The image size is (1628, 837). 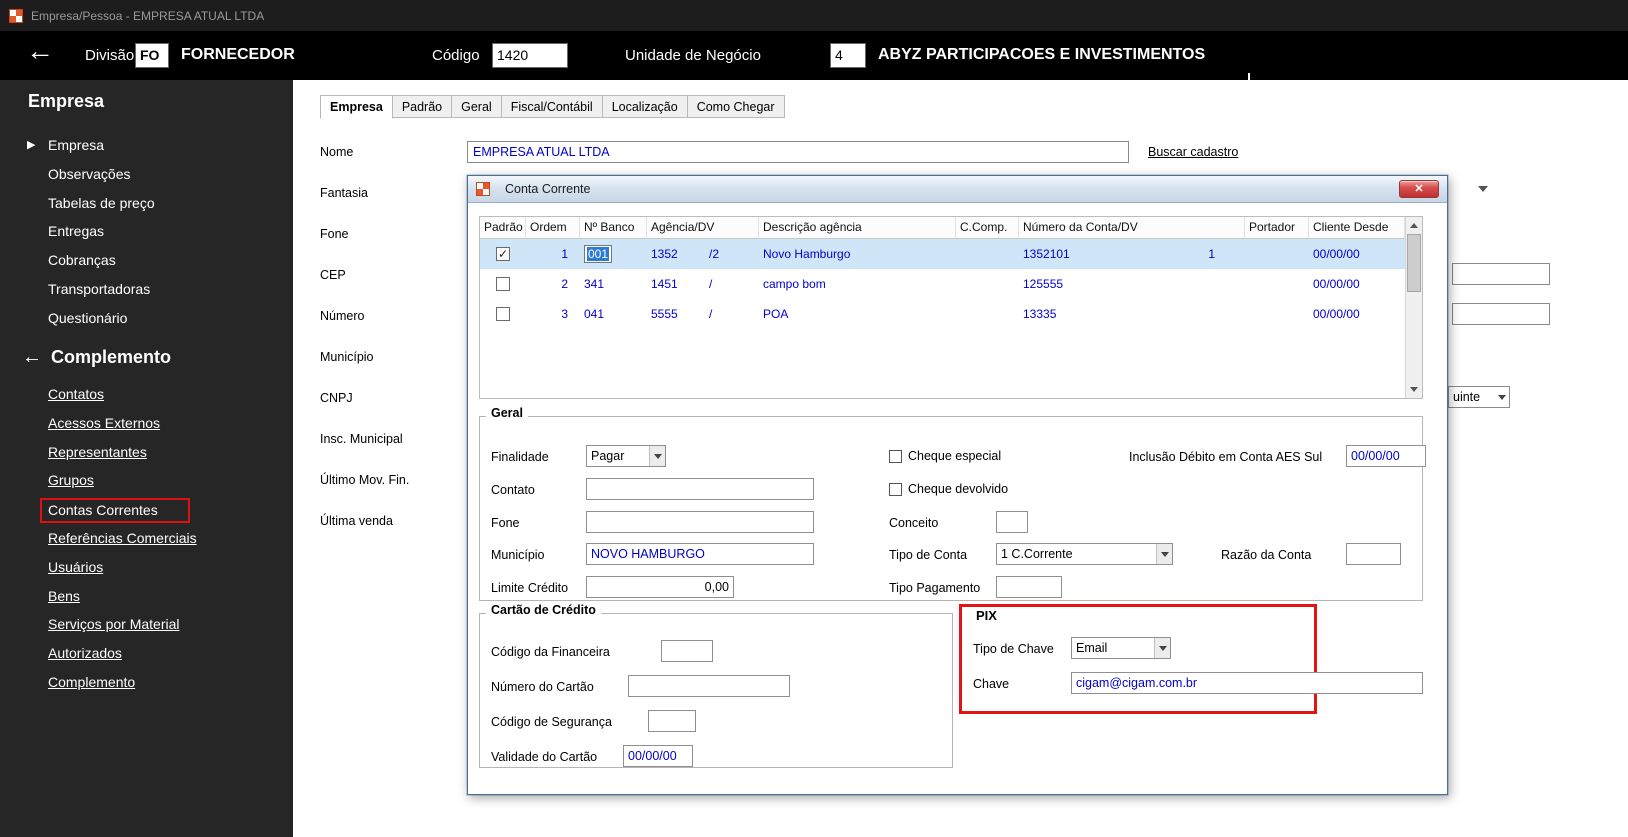 What do you see at coordinates (146, 480) in the screenshot?
I see `sidebar-item-grupos: Grupos` at bounding box center [146, 480].